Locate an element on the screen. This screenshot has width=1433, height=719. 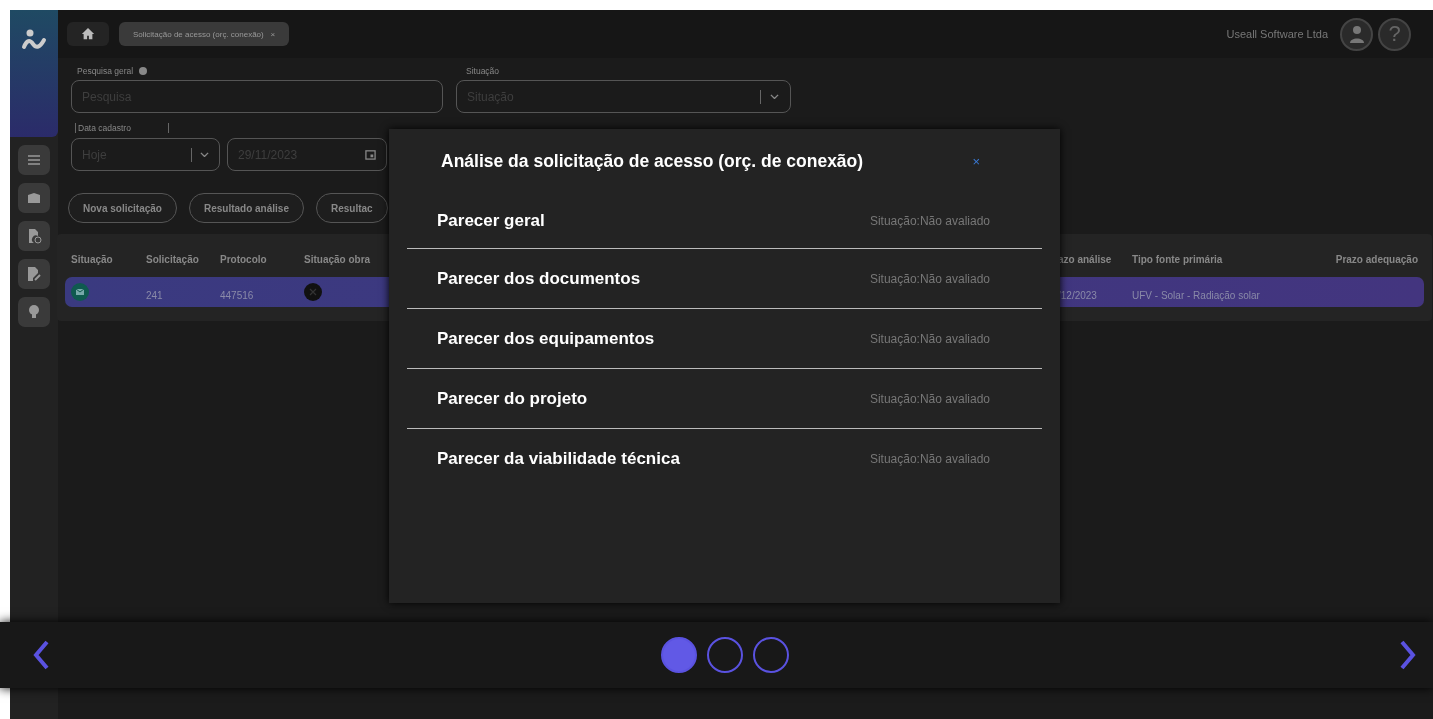
modal-title: Análise da solicitação de acesso (orç. de conexão) is located at coordinates (652, 161).